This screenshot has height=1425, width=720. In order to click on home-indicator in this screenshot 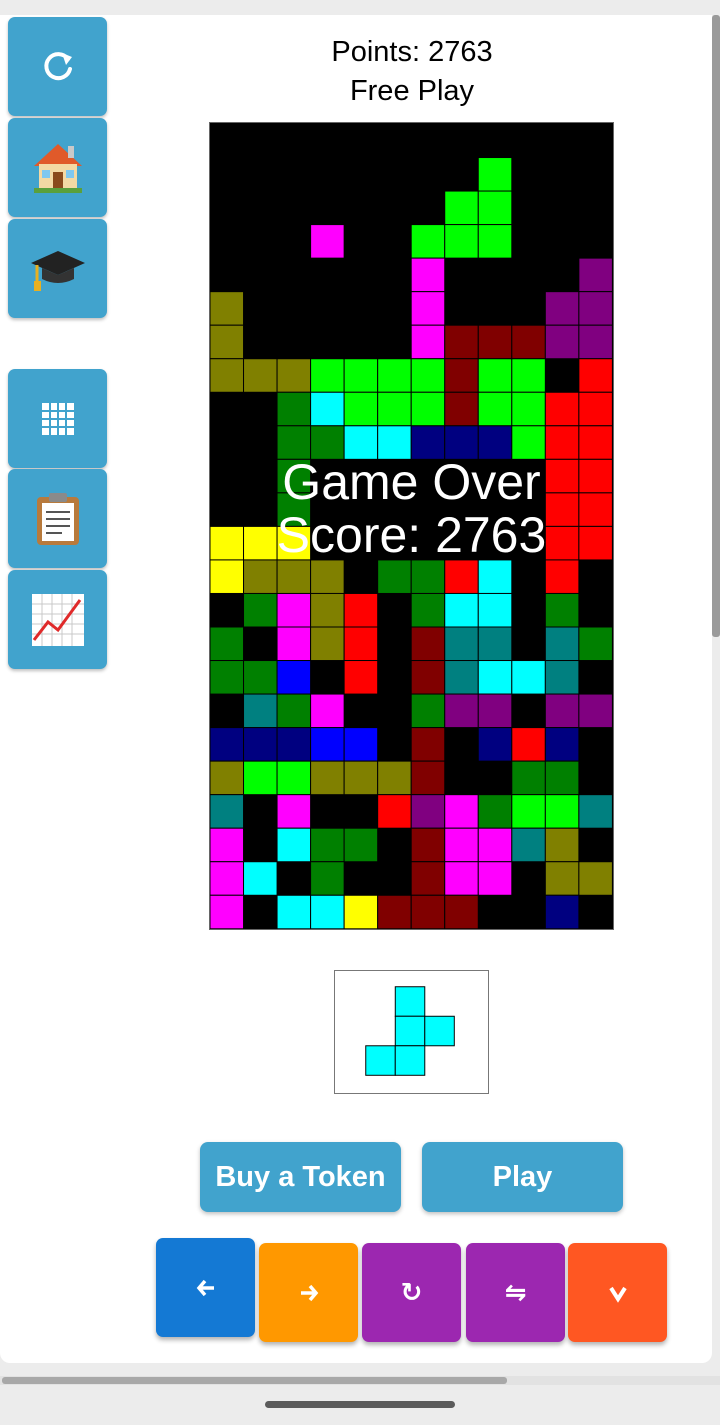, I will do `click(360, 1404)`.